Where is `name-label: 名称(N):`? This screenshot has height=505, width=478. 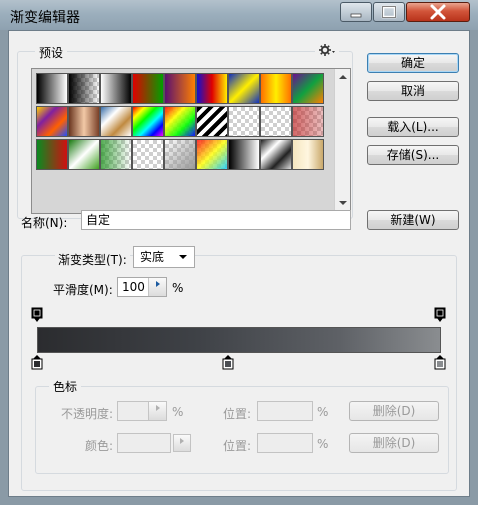 name-label: 名称(N): is located at coordinates (44, 223).